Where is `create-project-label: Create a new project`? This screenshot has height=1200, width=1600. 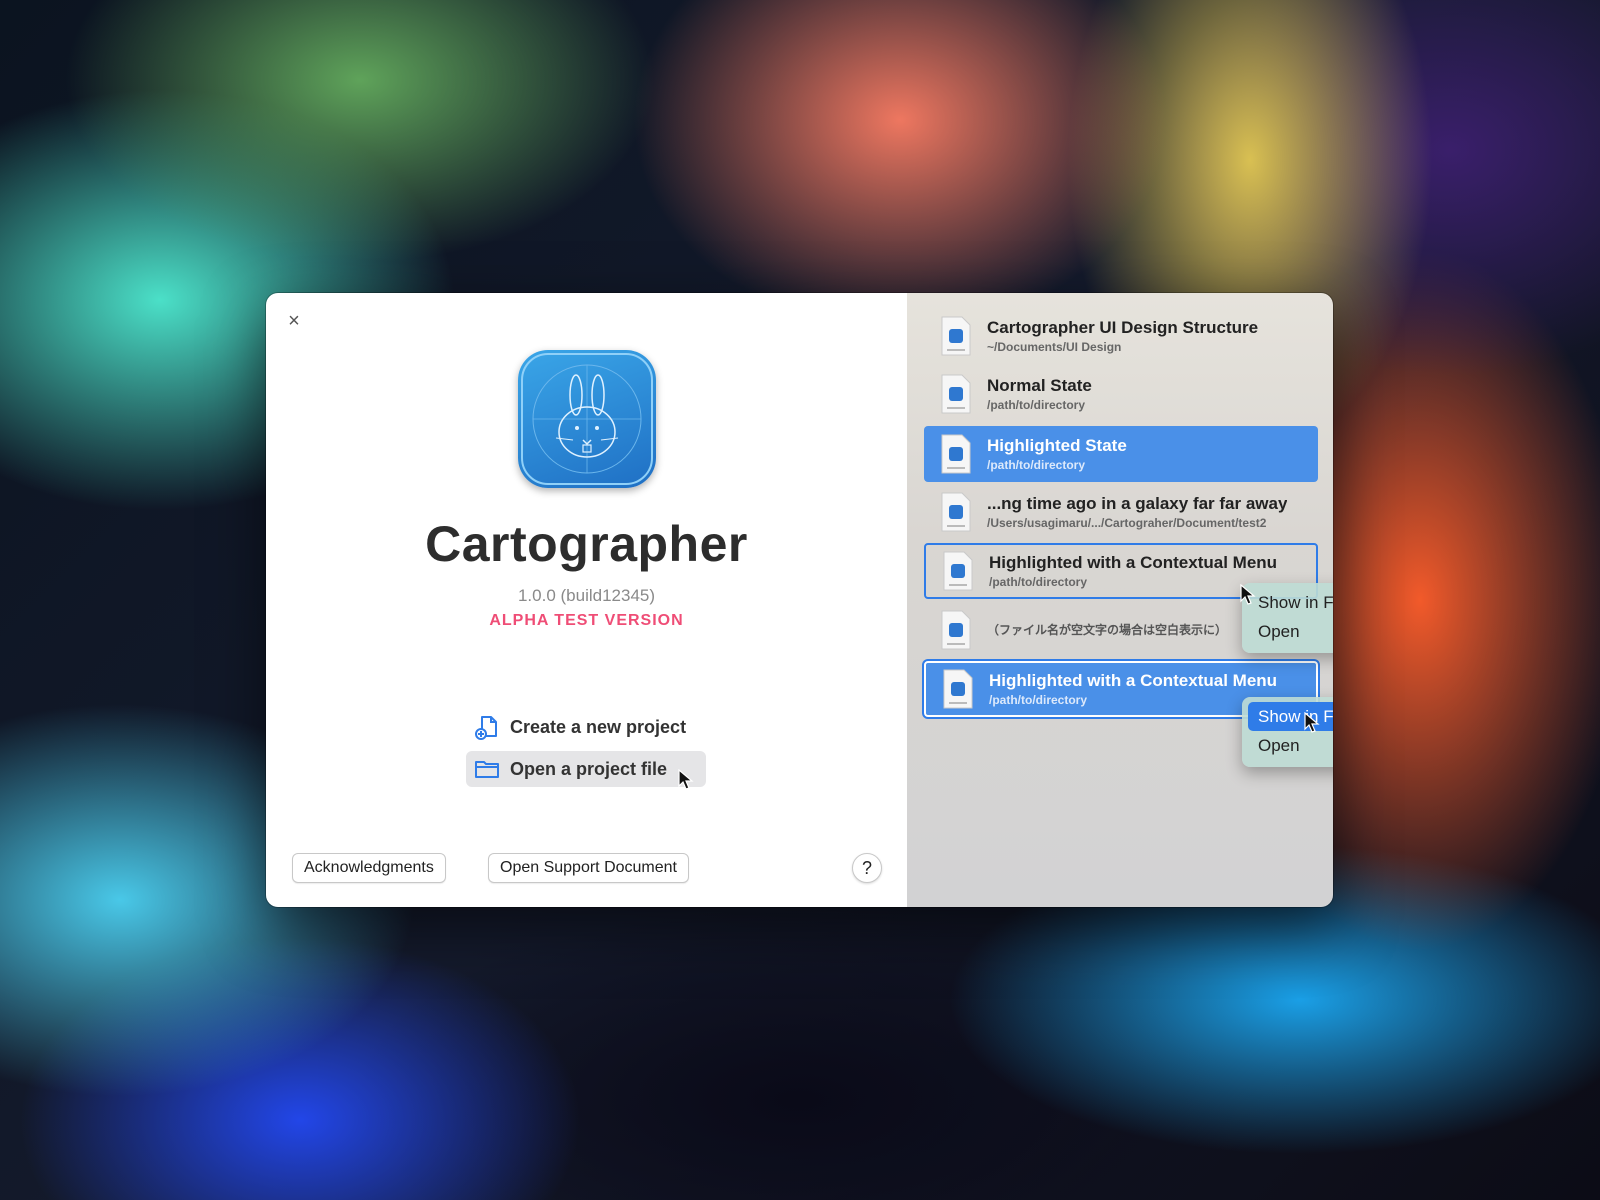 create-project-label: Create a new project is located at coordinates (598, 726).